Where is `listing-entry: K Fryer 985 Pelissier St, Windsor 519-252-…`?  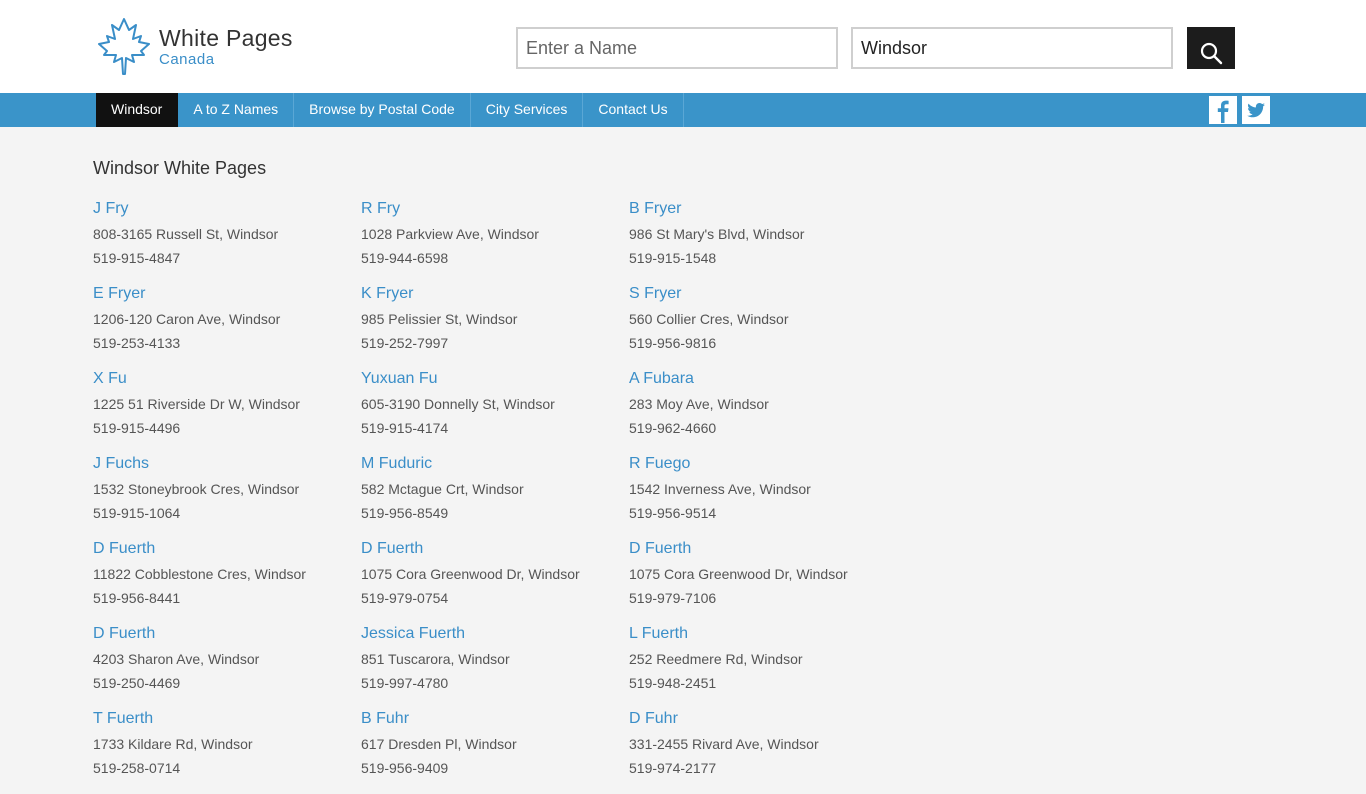
listing-entry: K Fryer 985 Pelissier St, Windsor 519-252-… is located at coordinates (495, 326).